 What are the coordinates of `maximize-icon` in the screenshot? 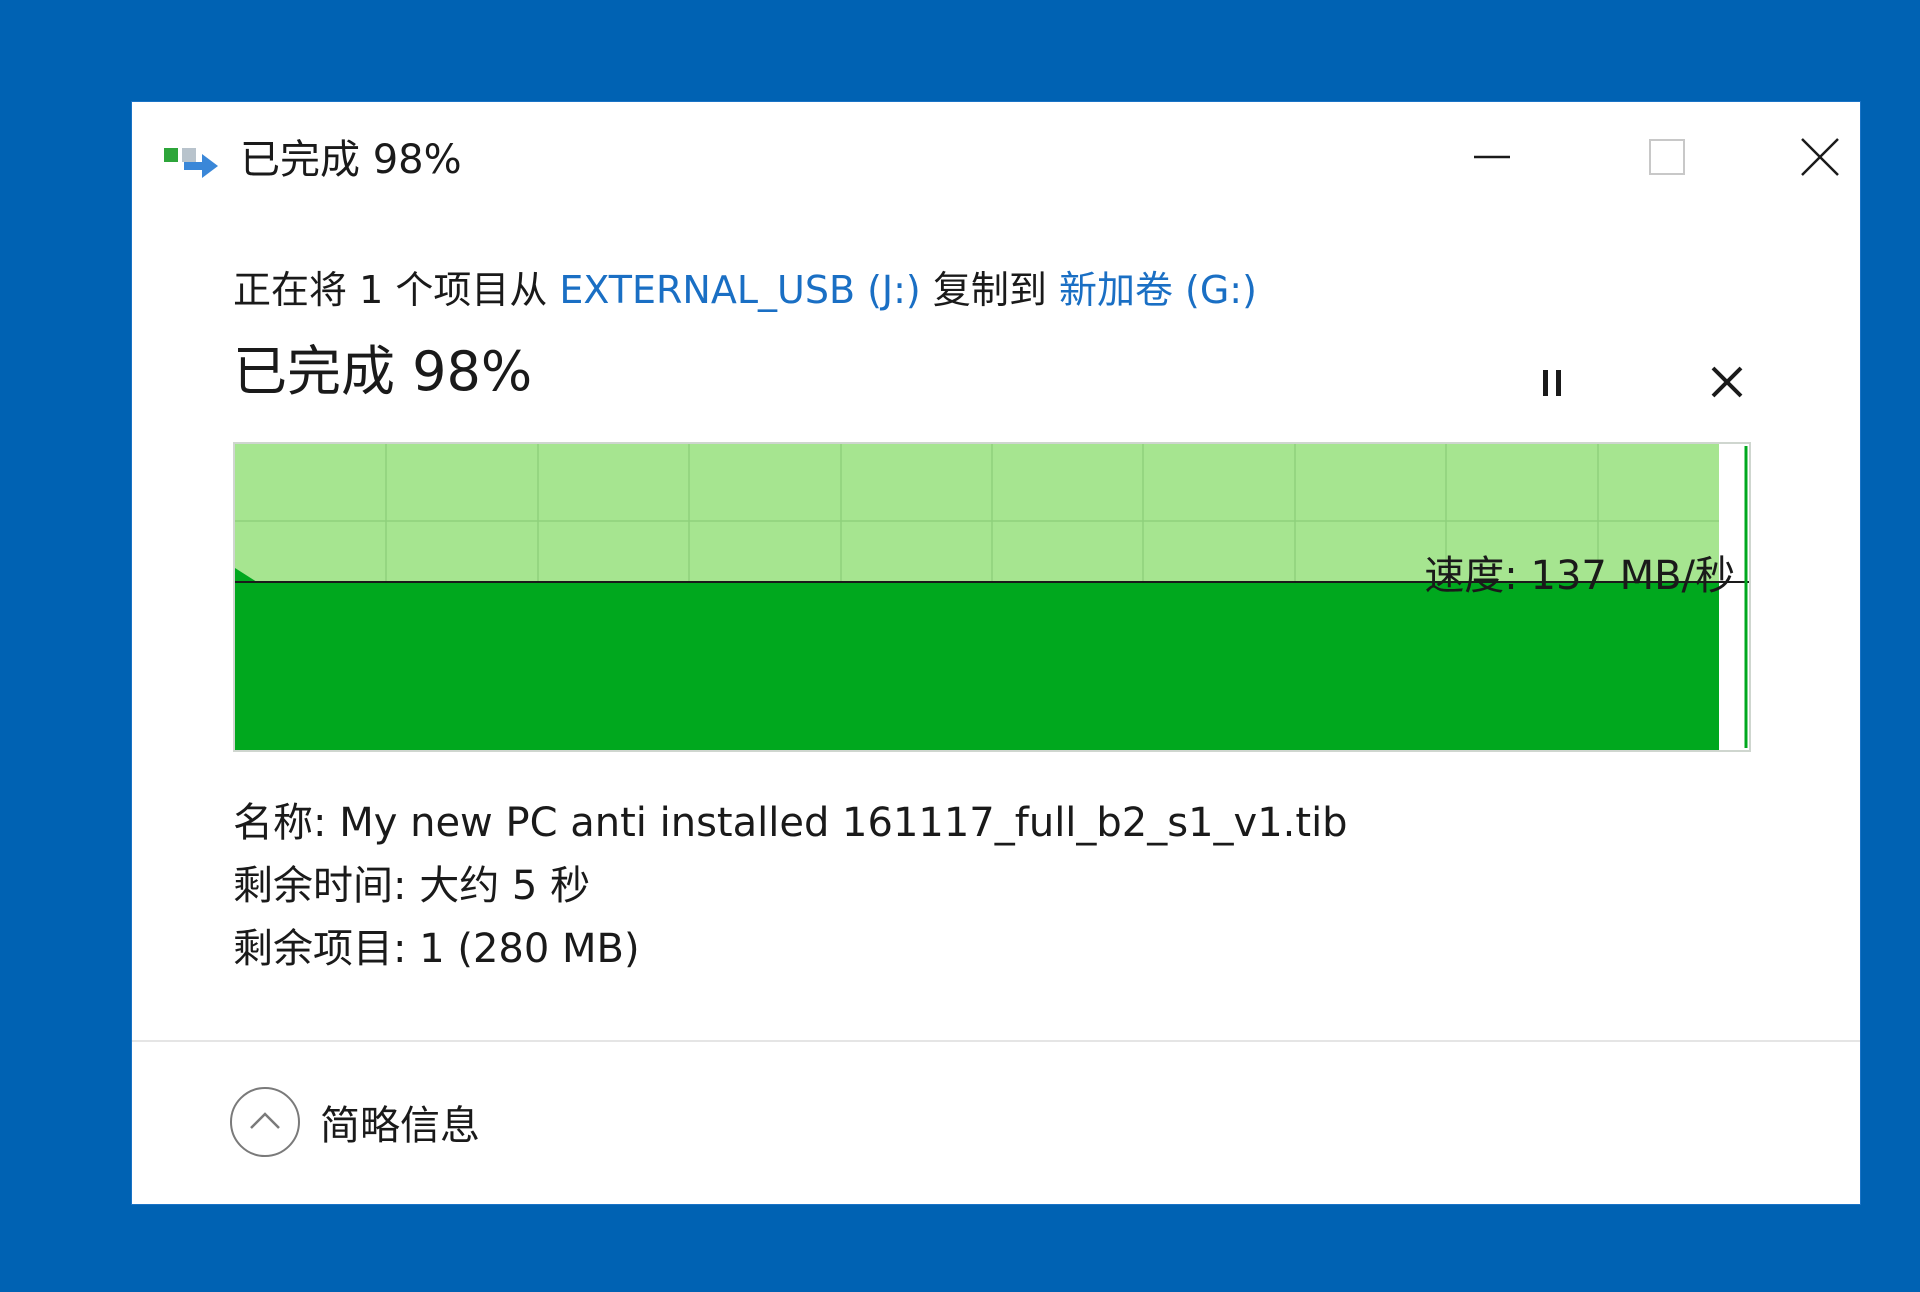 It's located at (1667, 157).